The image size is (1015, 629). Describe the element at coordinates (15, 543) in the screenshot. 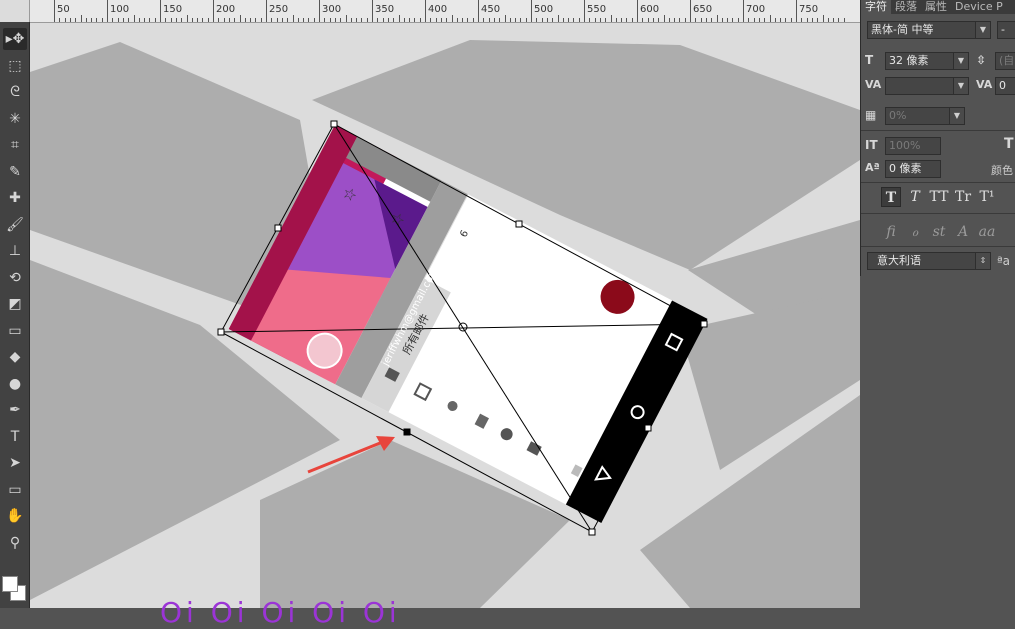

I see `zoom-tool-icon: ⚲` at that location.